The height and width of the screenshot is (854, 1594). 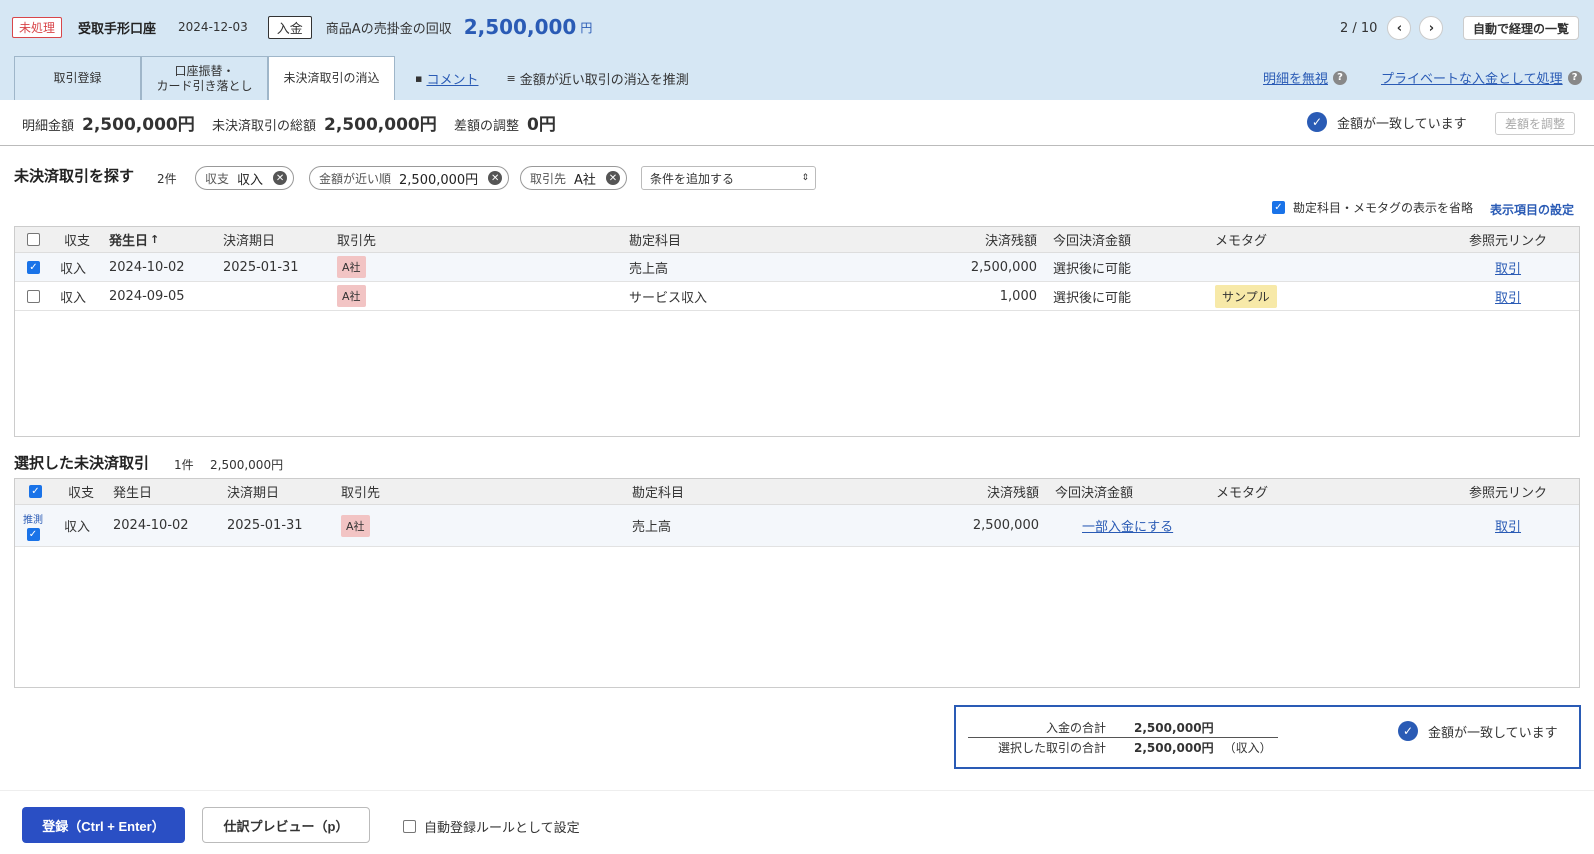 What do you see at coordinates (1532, 209) in the screenshot?
I see `display-settings-link: 表示項目の設定` at bounding box center [1532, 209].